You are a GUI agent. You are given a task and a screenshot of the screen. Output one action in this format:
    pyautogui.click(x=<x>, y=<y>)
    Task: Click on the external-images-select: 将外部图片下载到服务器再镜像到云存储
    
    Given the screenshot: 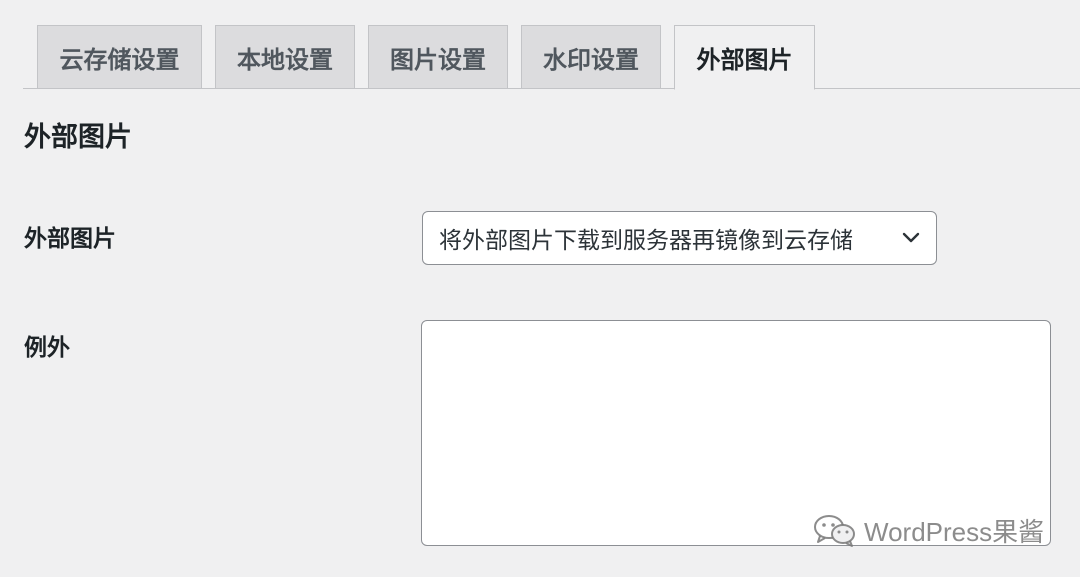 What is the action you would take?
    pyautogui.click(x=679, y=238)
    